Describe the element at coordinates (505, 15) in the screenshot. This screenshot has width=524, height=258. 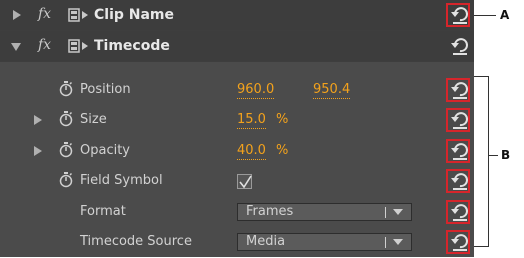
I see `callout-a-label: A` at that location.